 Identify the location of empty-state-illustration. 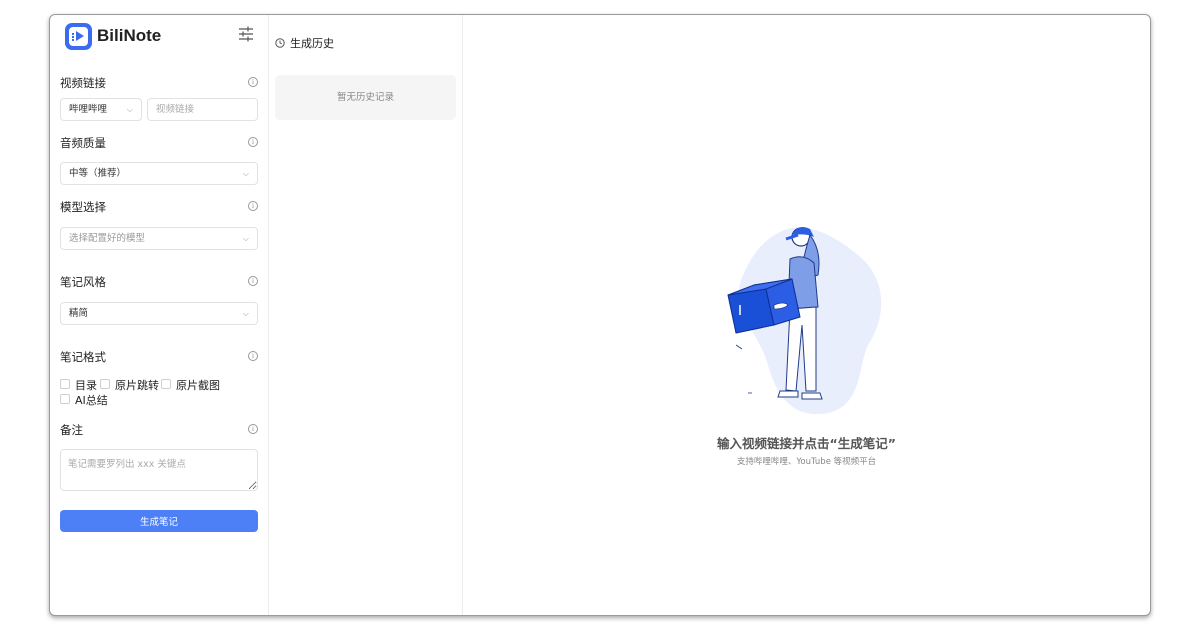
(804, 321).